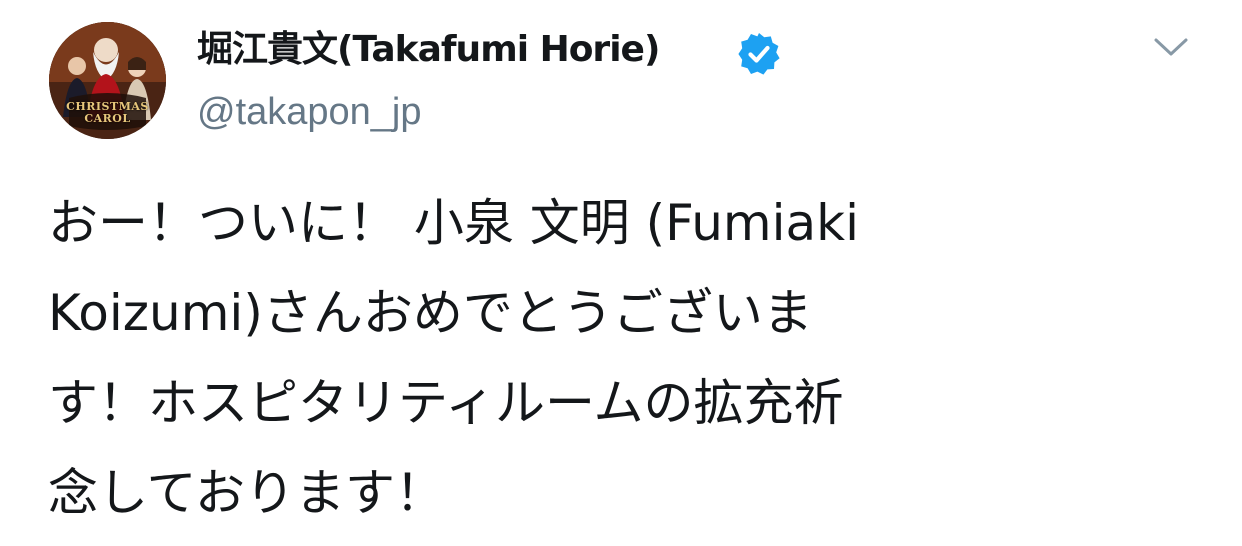 The height and width of the screenshot is (546, 1242). Describe the element at coordinates (246, 493) in the screenshot. I see `tweet-text-line: 念しております！` at that location.